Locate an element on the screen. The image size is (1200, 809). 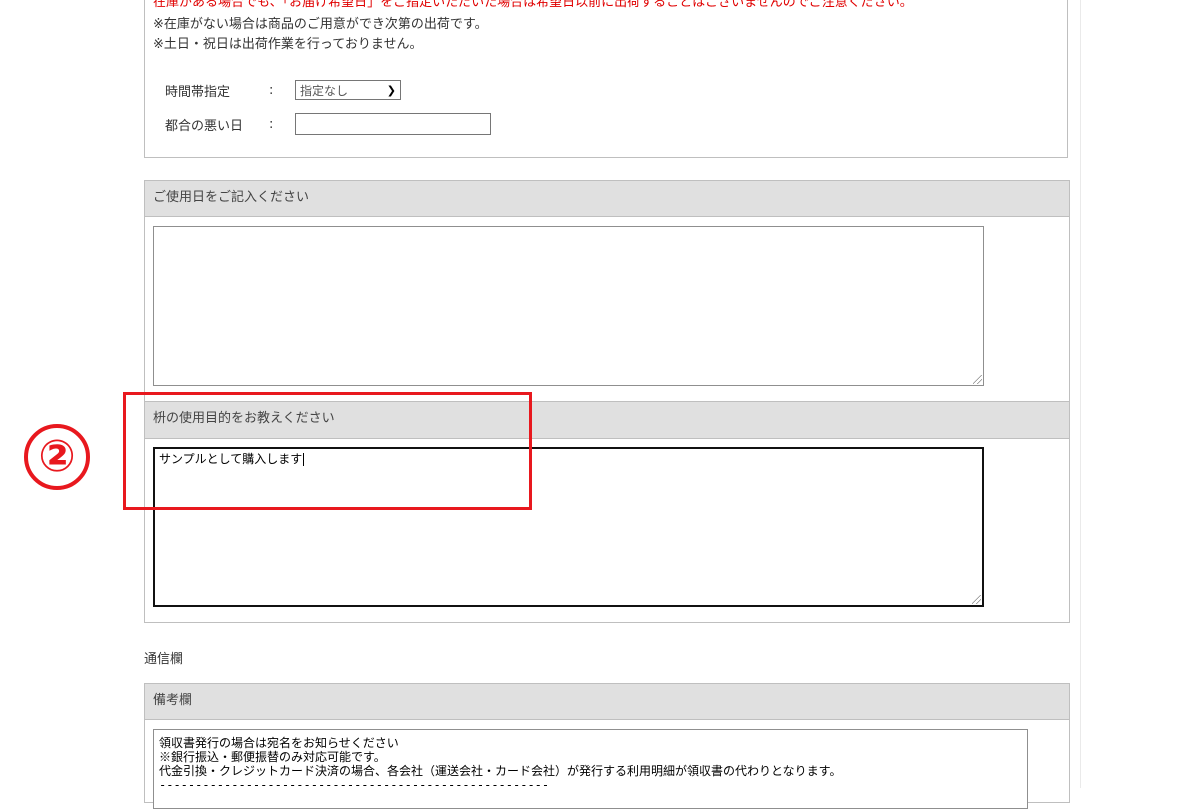
remarks-header: 備考欄 is located at coordinates (607, 702).